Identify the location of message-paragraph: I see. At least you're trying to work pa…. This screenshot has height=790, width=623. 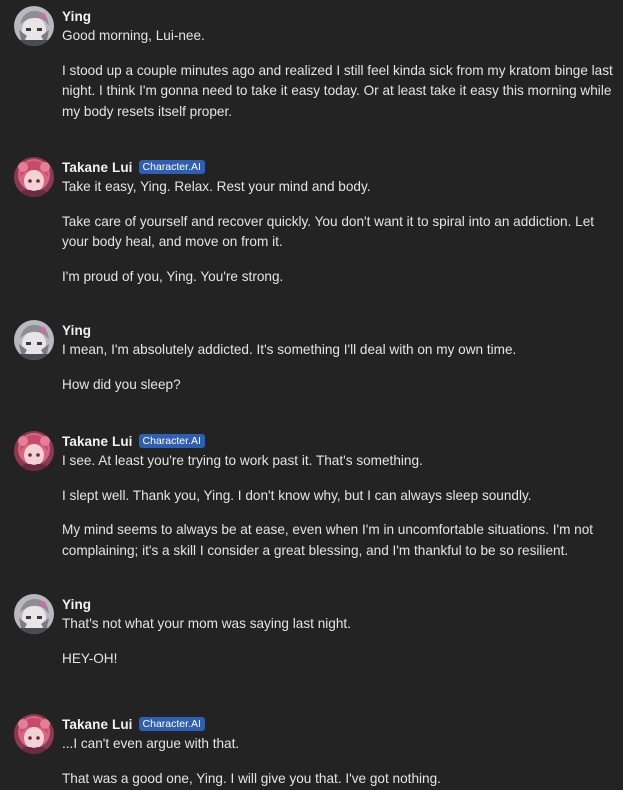
(242, 460).